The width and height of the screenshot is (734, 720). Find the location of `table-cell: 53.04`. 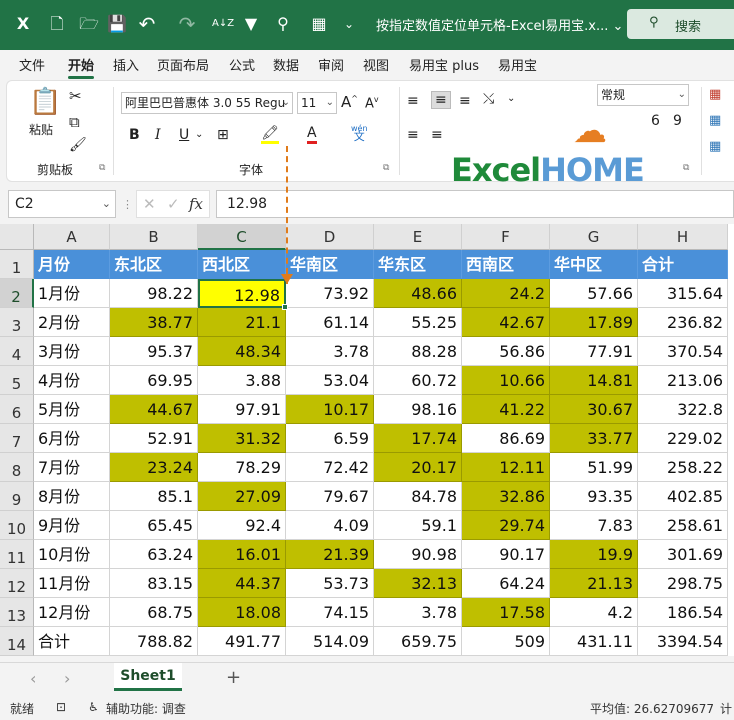

table-cell: 53.04 is located at coordinates (330, 380).